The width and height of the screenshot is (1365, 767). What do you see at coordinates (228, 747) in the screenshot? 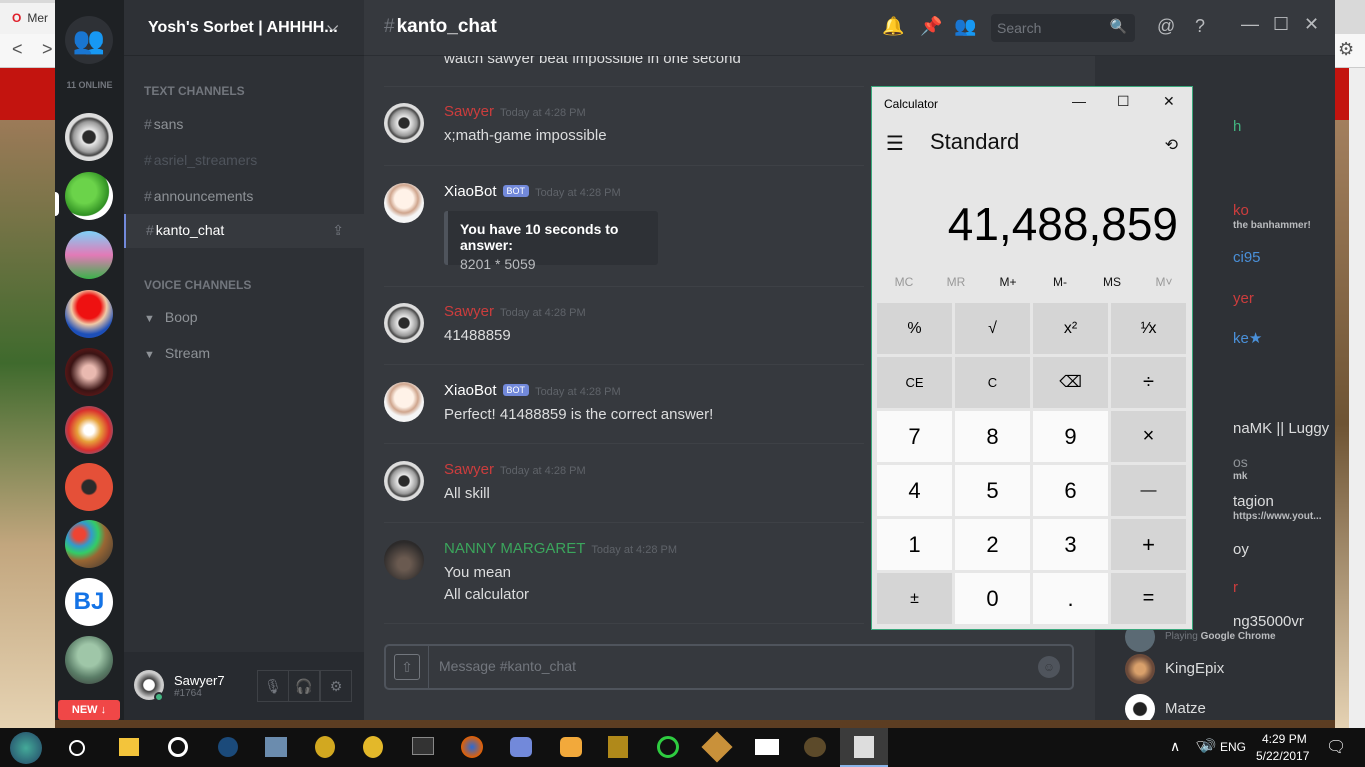
I see `steam-icon` at bounding box center [228, 747].